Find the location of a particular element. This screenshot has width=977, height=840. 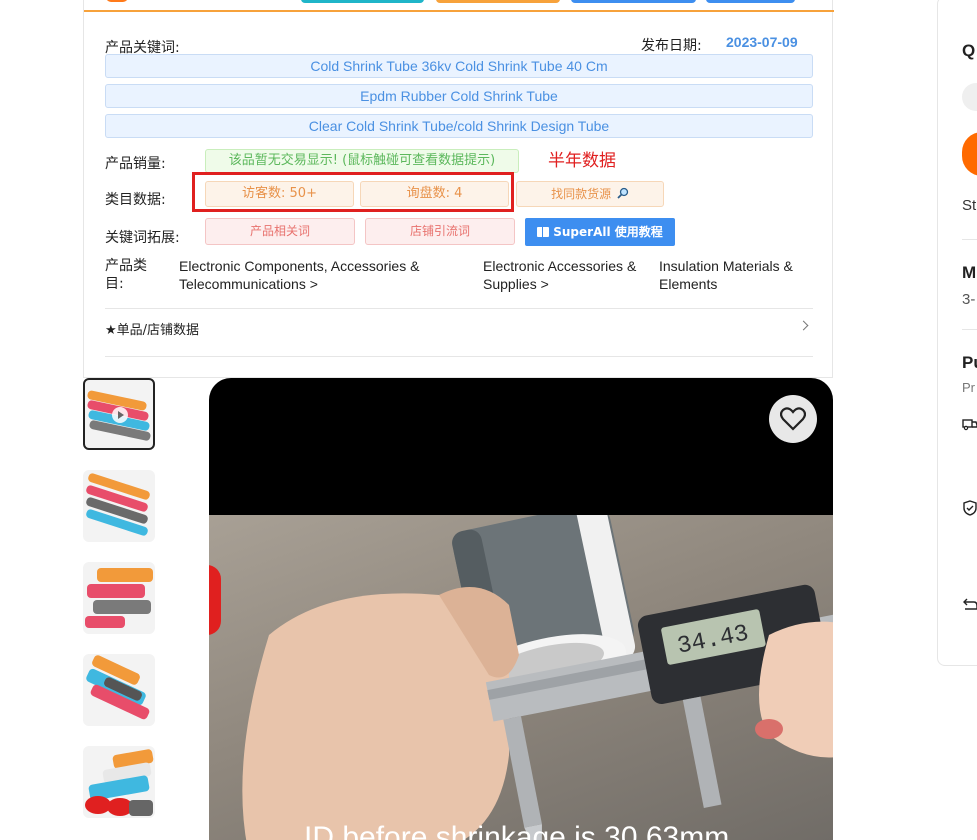

publish-date-label: 发布日期: is located at coordinates (671, 46).